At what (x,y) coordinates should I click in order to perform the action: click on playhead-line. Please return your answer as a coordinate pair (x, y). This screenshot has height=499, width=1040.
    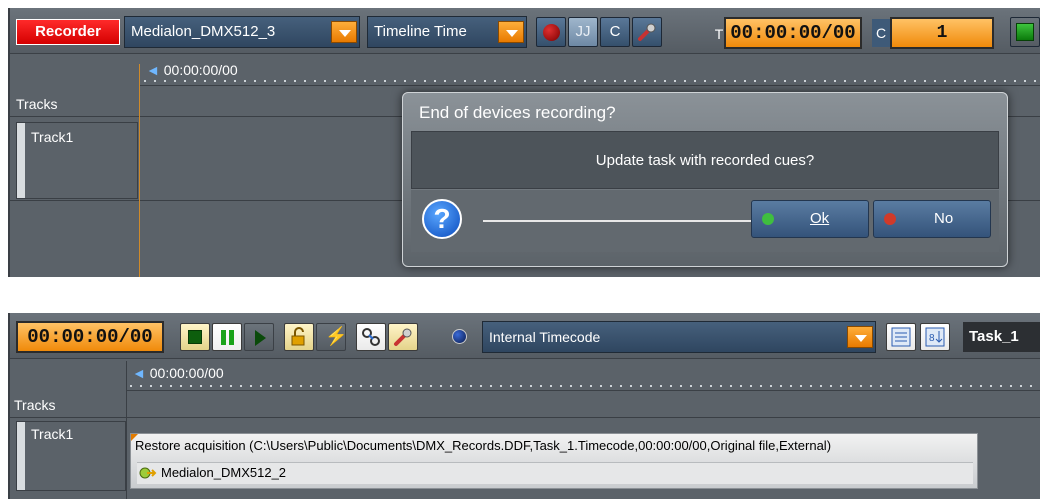
    Looking at the image, I should click on (139, 170).